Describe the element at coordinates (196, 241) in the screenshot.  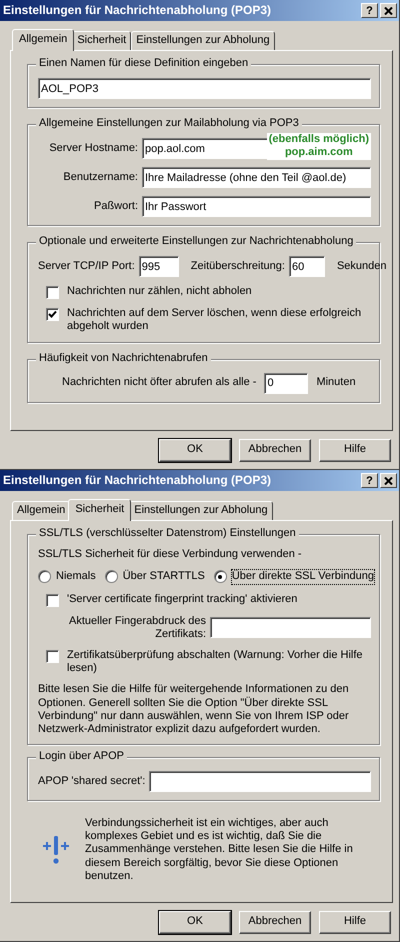
I see `group-title: Optionale und erweiterte Einstellungen zur Nachrichtenabholung` at that location.